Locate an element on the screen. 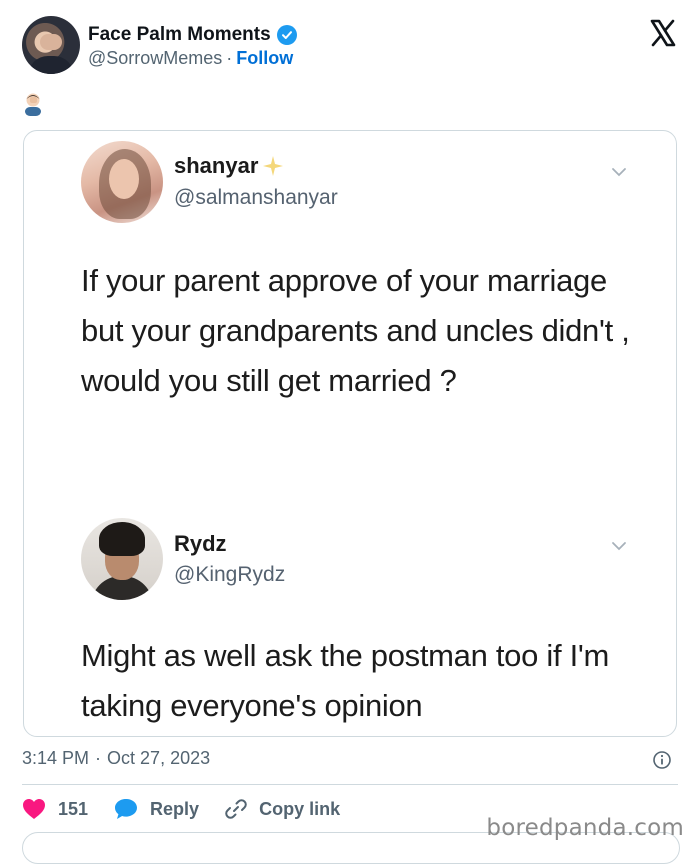  shanyar-handle: @salmanshanyar is located at coordinates (256, 197).